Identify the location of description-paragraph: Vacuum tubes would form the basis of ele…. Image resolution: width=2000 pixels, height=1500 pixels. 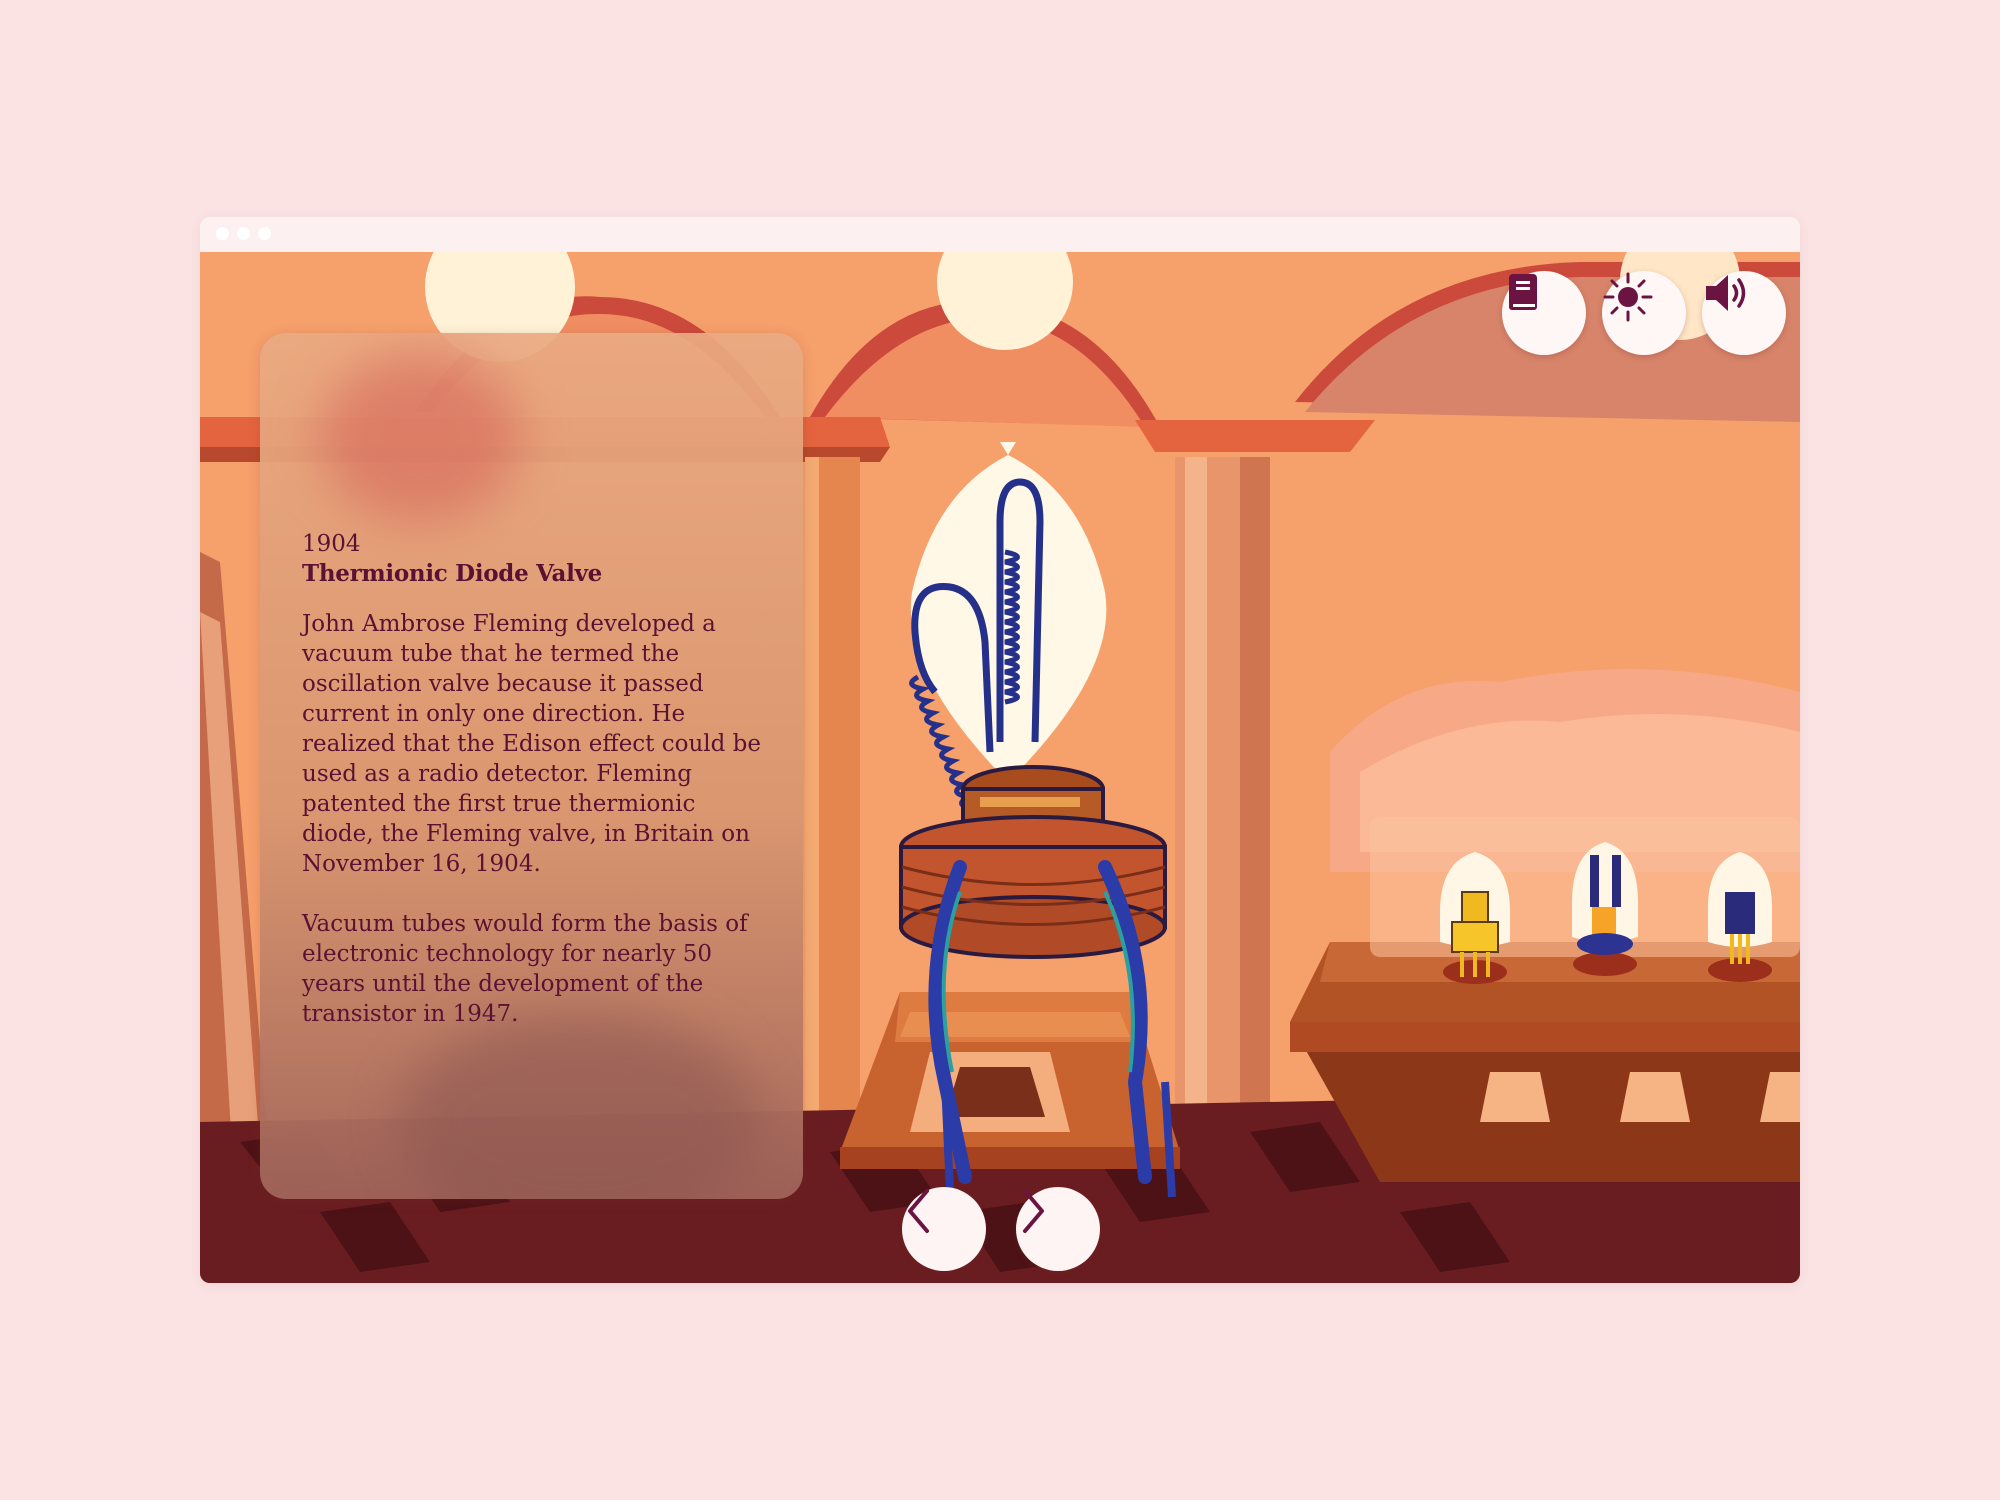
(525, 969).